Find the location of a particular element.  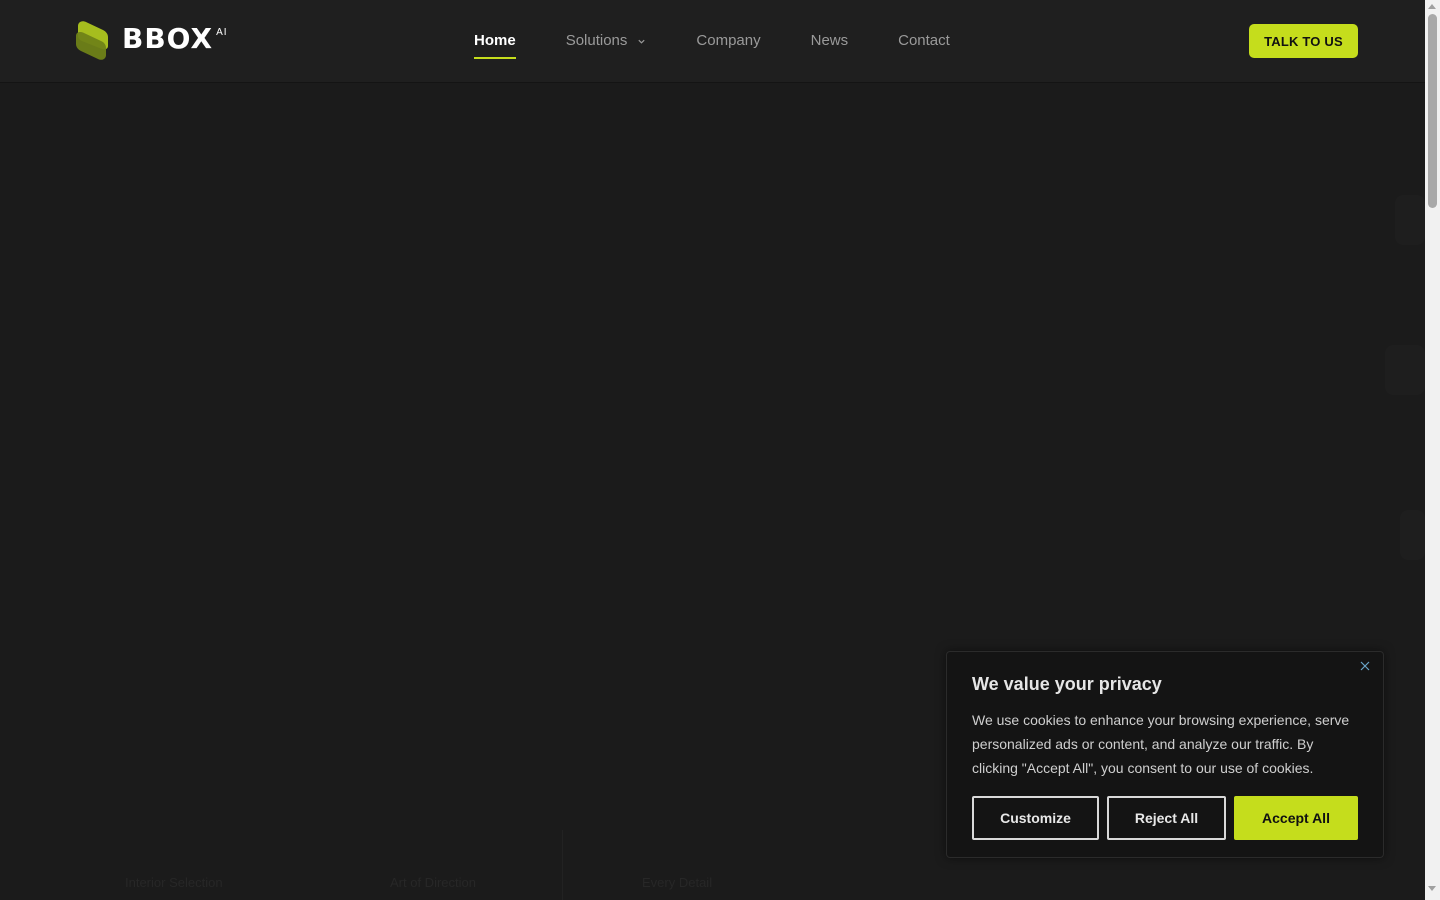

nav-solutions: Solutions is located at coordinates (606, 41).